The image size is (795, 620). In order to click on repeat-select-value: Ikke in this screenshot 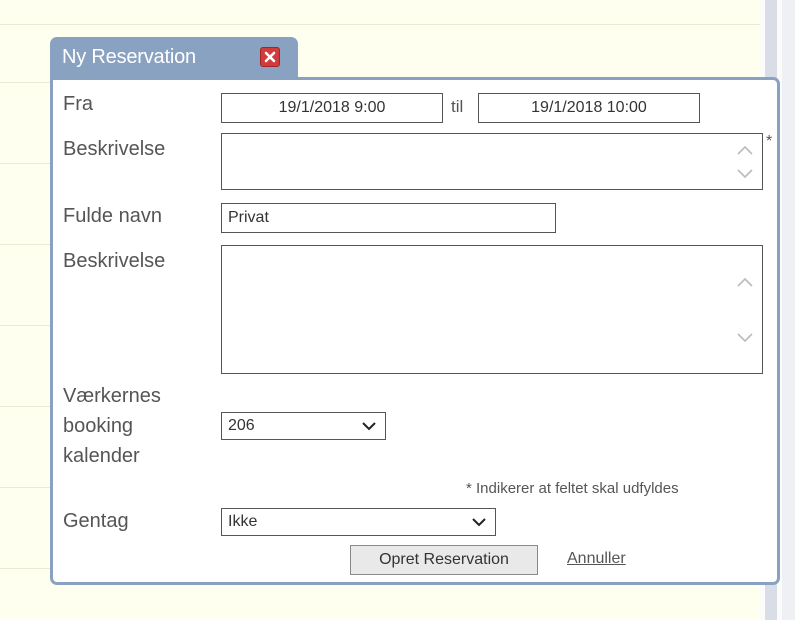, I will do `click(243, 521)`.